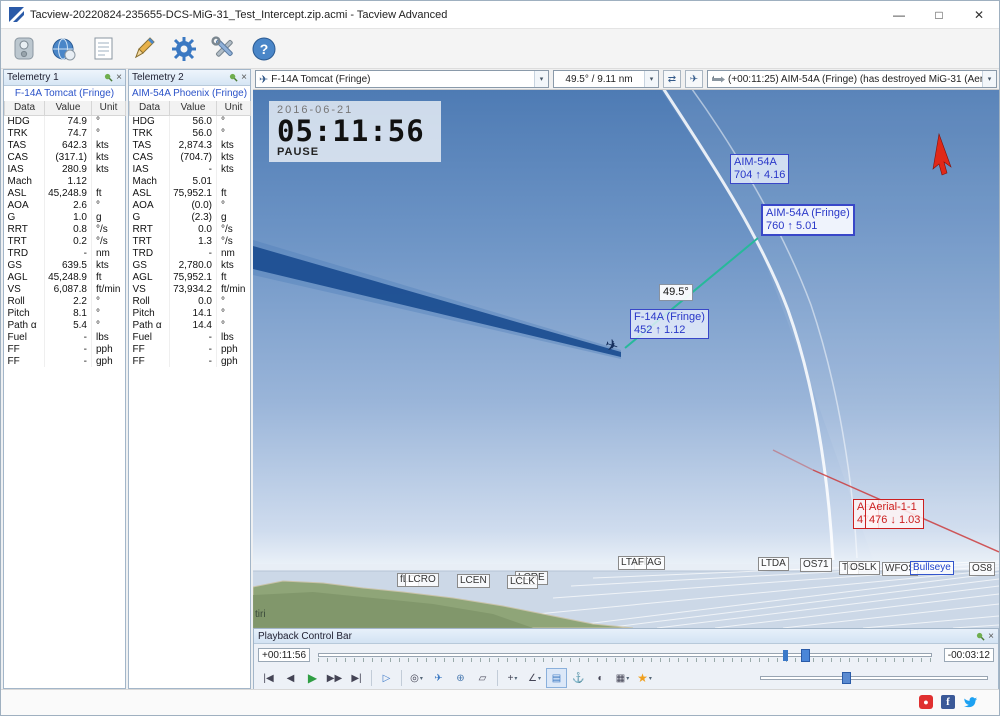  I want to click on object-label: AIM-54A 704 ↑ 4.16, so click(760, 169).